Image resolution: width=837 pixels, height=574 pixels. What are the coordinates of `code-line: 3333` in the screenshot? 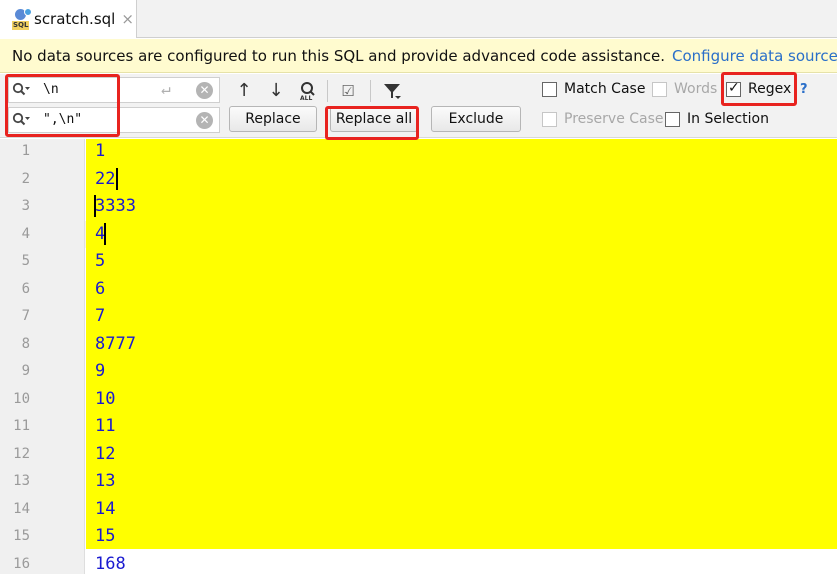 It's located at (115, 206).